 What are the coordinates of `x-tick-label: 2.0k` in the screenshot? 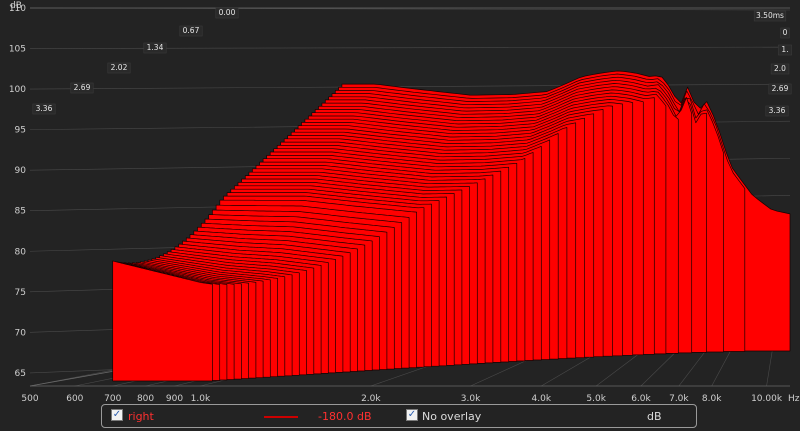 It's located at (371, 399).